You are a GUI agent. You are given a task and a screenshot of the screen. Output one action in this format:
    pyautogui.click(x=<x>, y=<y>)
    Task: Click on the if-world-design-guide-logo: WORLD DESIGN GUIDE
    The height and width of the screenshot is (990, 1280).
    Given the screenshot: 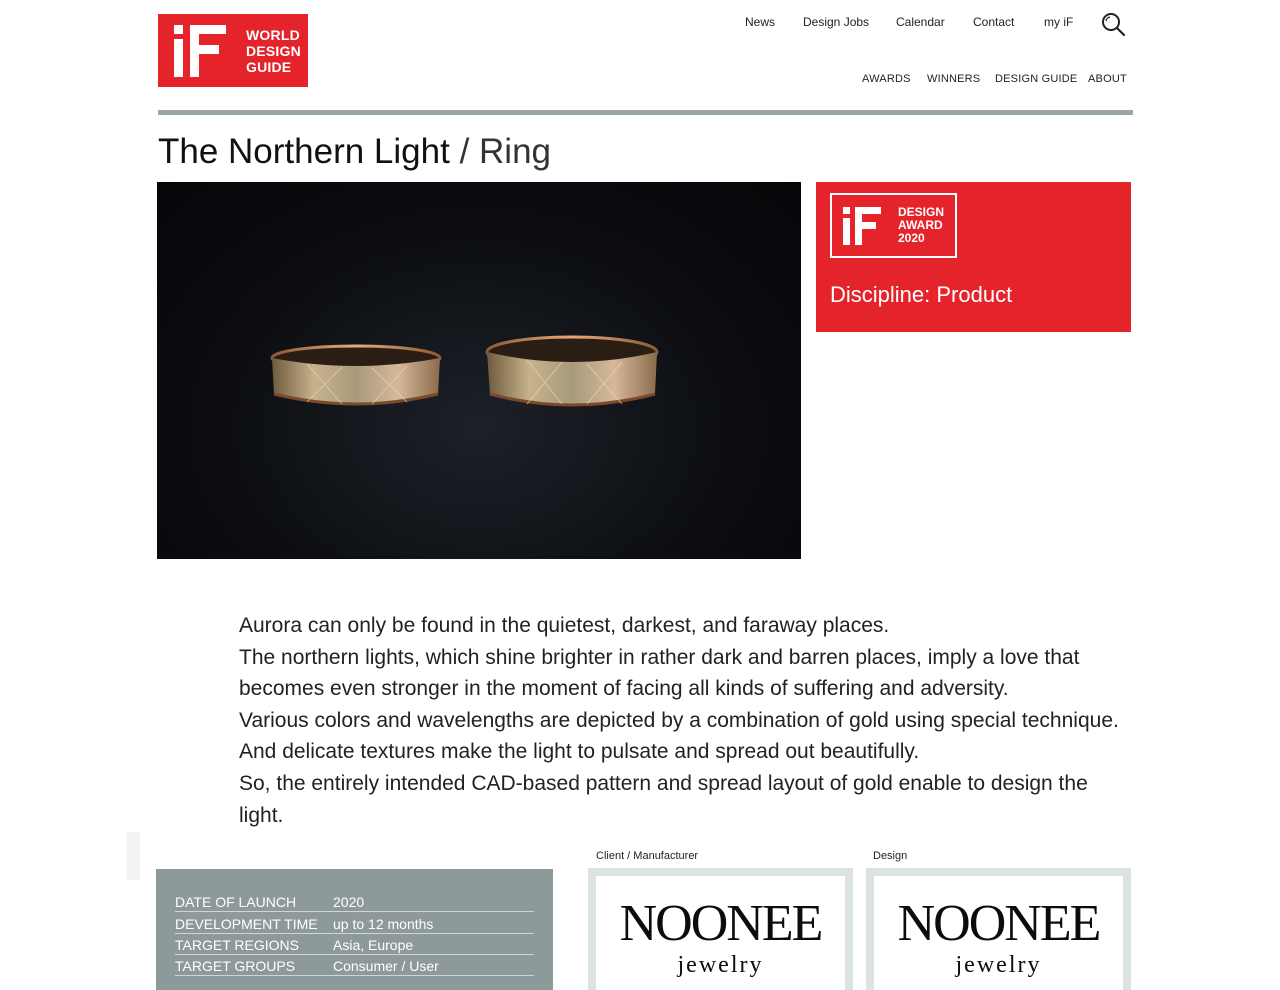 What is the action you would take?
    pyautogui.click(x=233, y=50)
    